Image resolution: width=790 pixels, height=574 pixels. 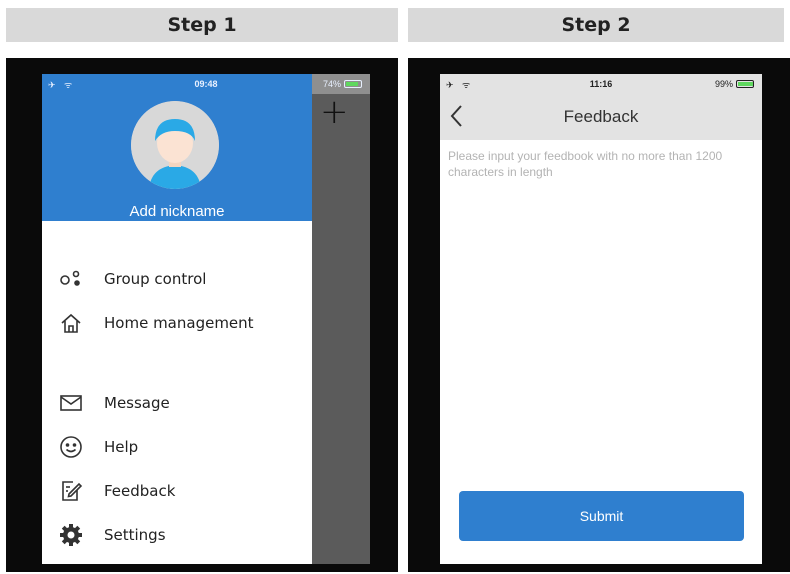 I want to click on step-2-header: Step 2, so click(x=596, y=25).